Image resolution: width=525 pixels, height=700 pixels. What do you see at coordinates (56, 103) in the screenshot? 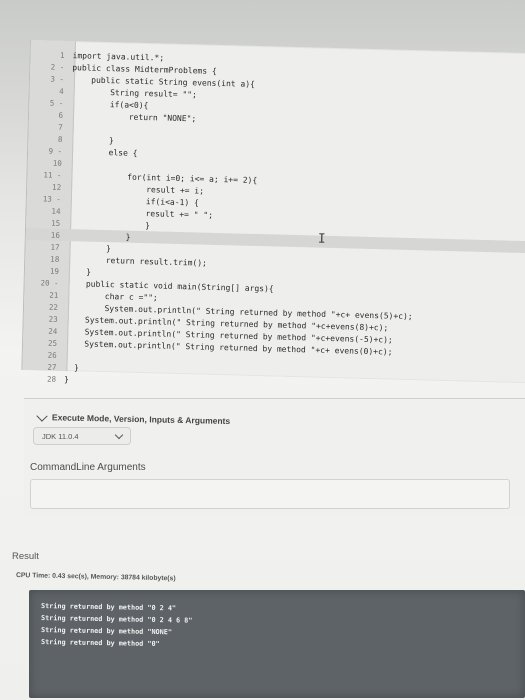
I see `line-number: 5 -` at bounding box center [56, 103].